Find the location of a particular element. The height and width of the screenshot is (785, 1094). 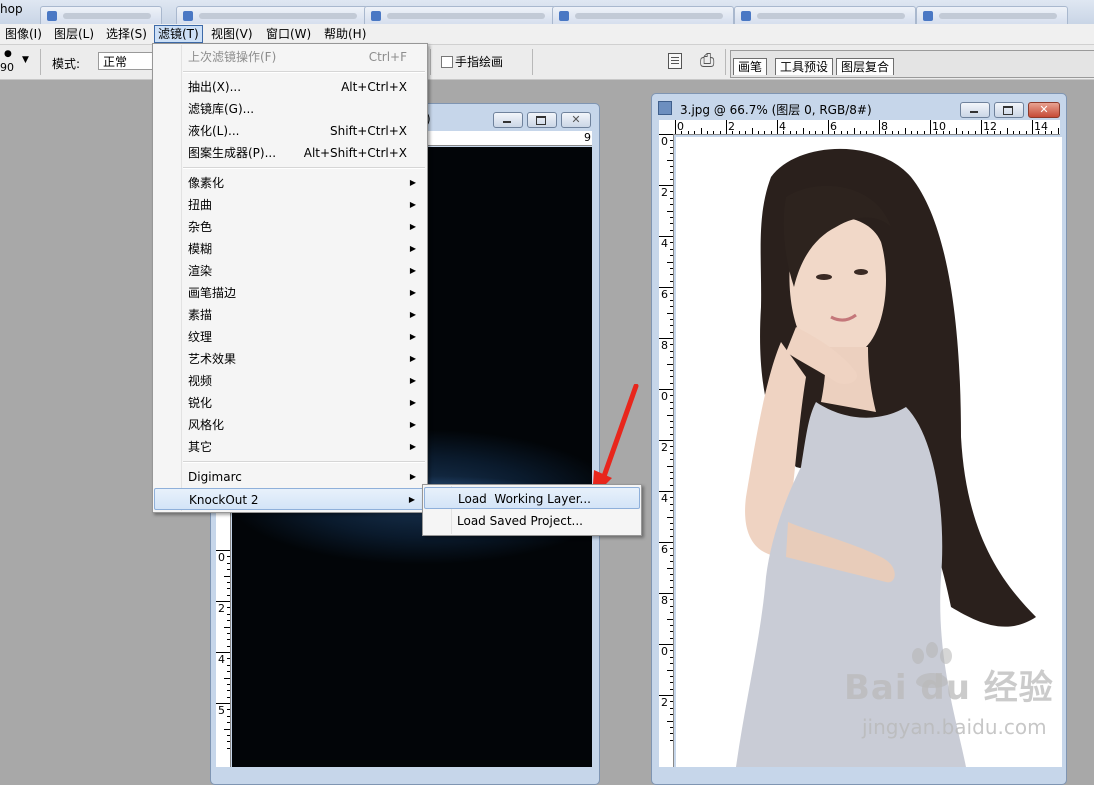

filter-menu-item: 纹理 ▶ is located at coordinates (290, 337).